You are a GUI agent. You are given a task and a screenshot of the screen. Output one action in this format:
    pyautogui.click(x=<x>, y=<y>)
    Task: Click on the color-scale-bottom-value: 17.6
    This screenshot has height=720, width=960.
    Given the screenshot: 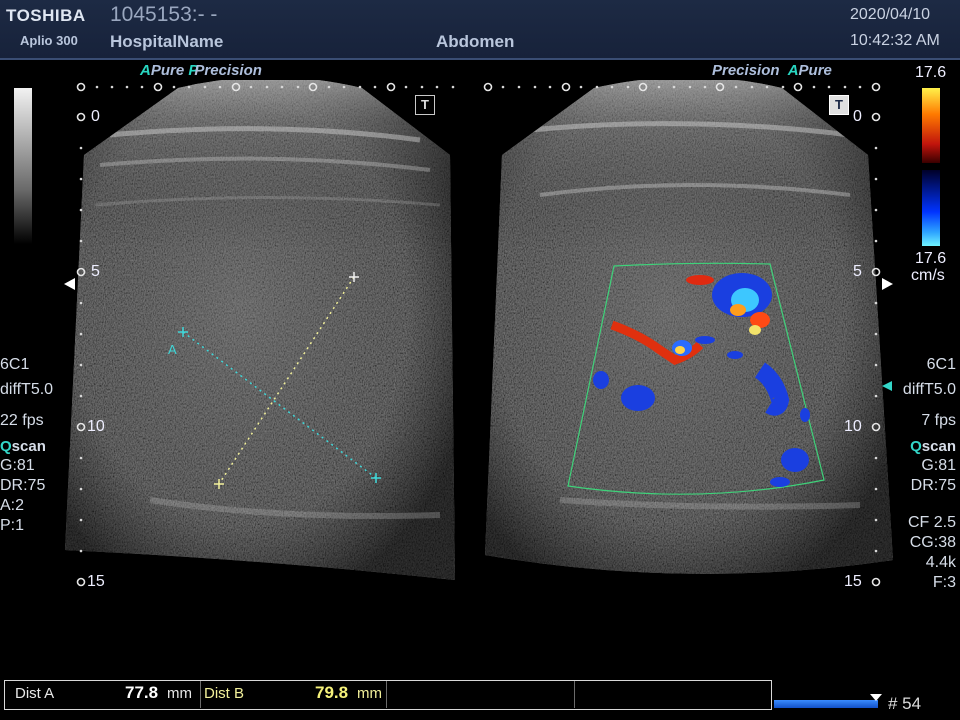 What is the action you would take?
    pyautogui.click(x=931, y=258)
    